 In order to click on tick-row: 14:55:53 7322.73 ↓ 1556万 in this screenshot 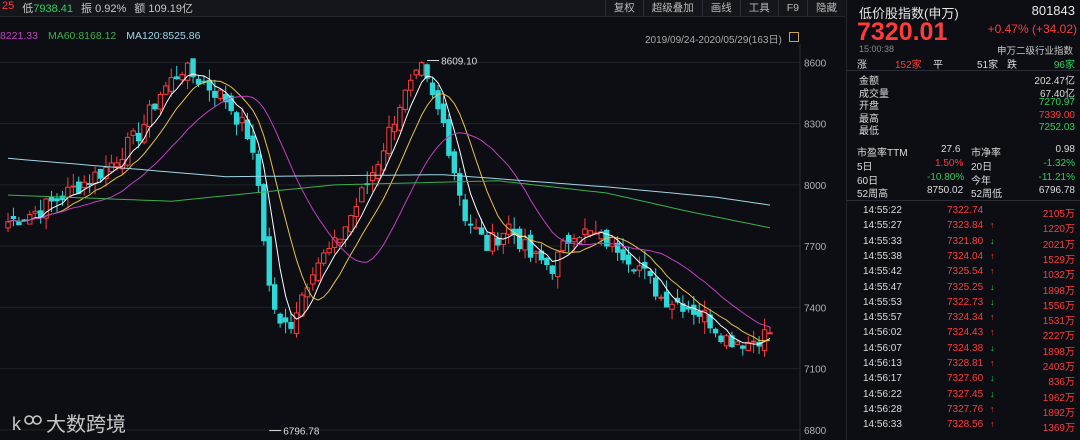, I will do `click(963, 304)`.